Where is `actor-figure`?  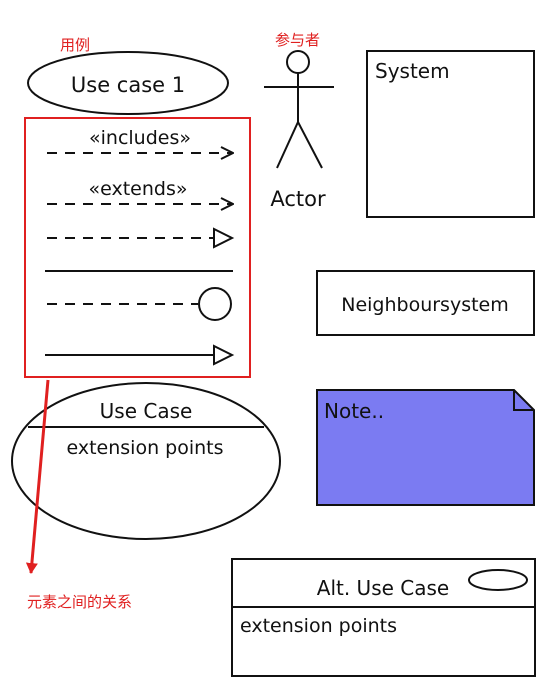 actor-figure is located at coordinates (299, 109).